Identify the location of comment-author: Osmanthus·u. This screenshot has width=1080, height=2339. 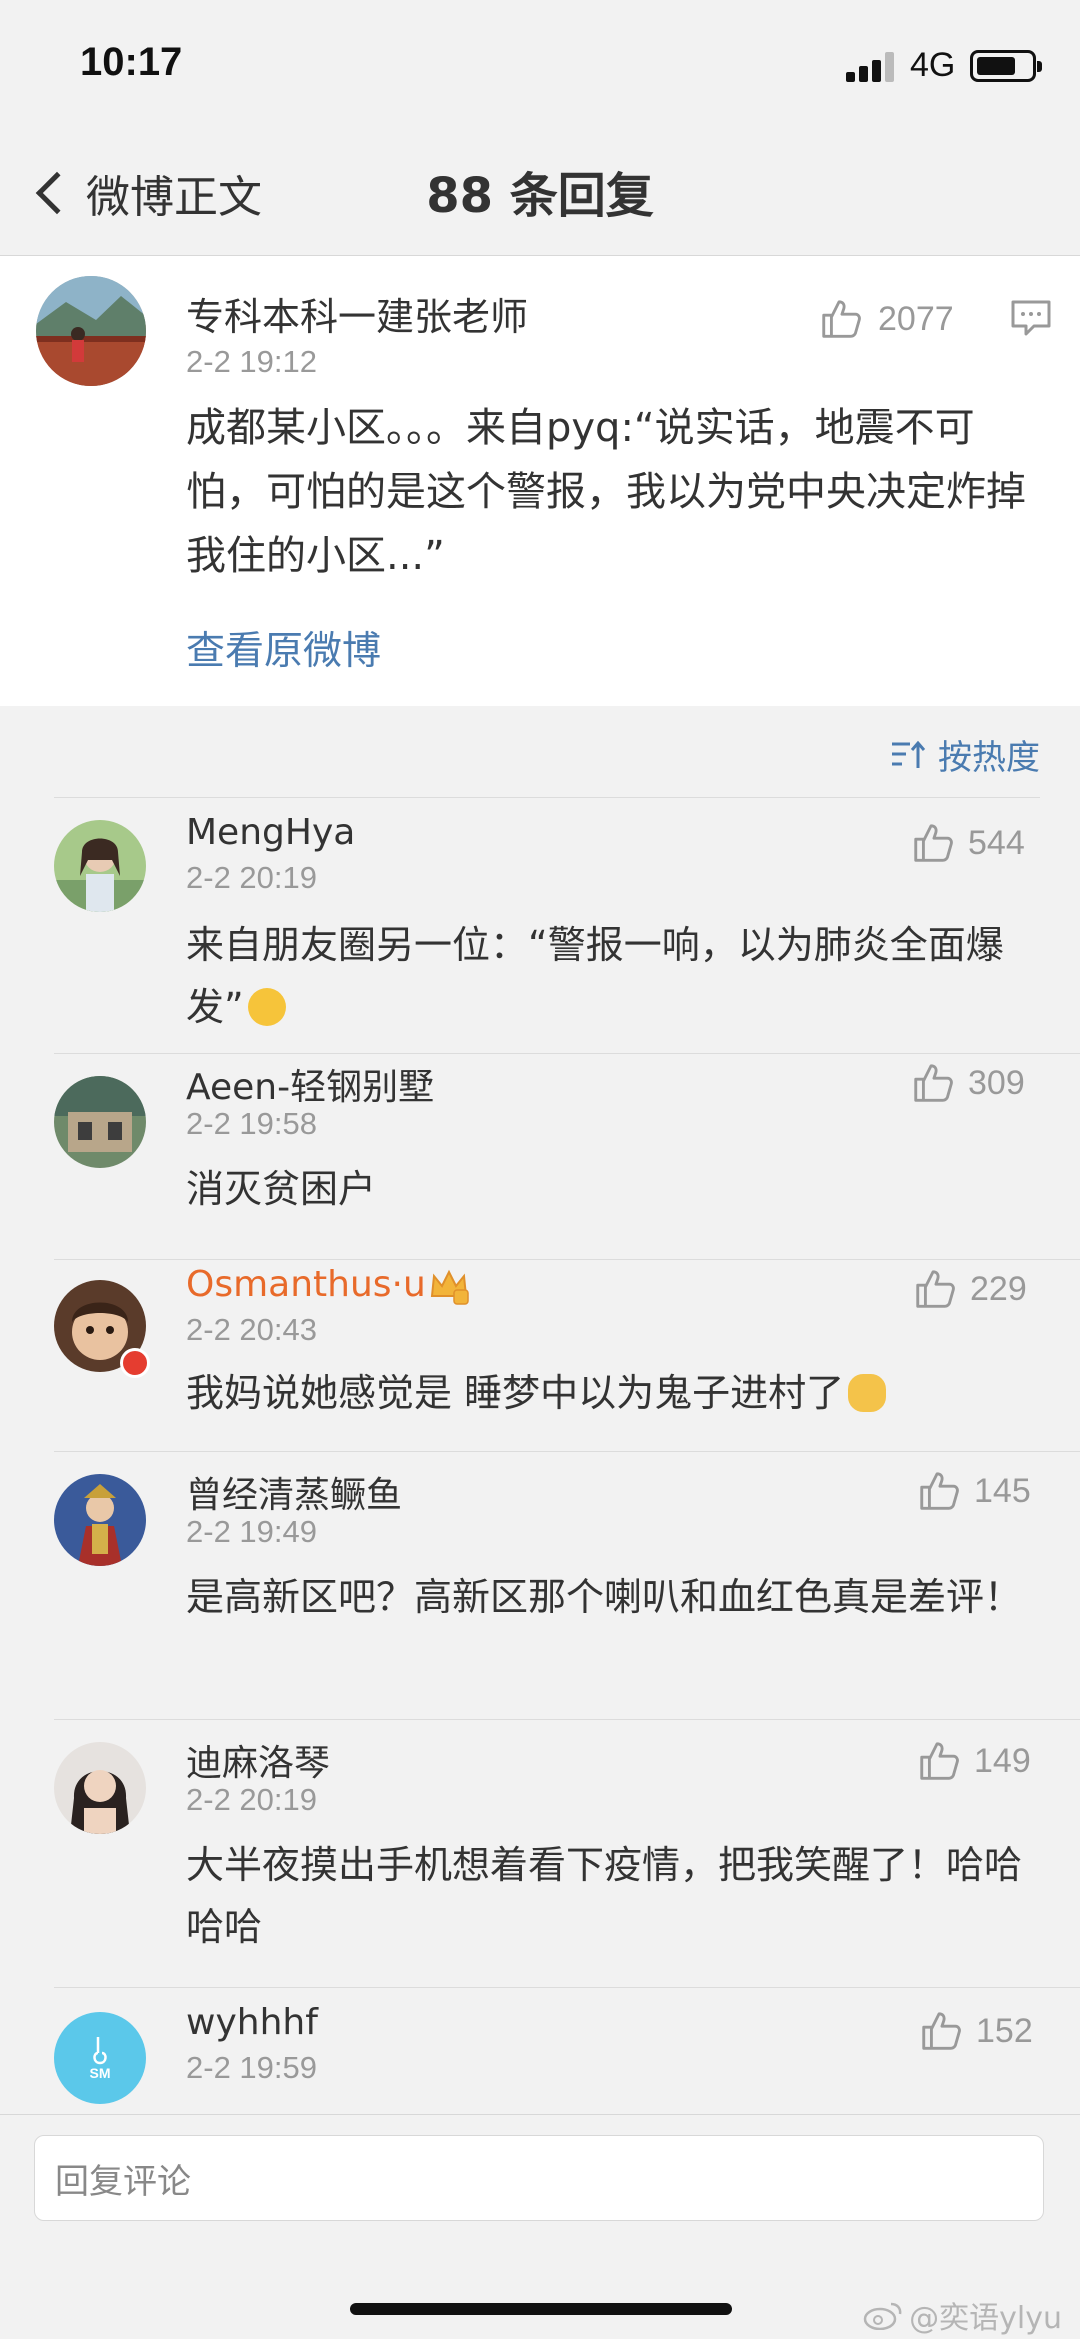
(306, 1284).